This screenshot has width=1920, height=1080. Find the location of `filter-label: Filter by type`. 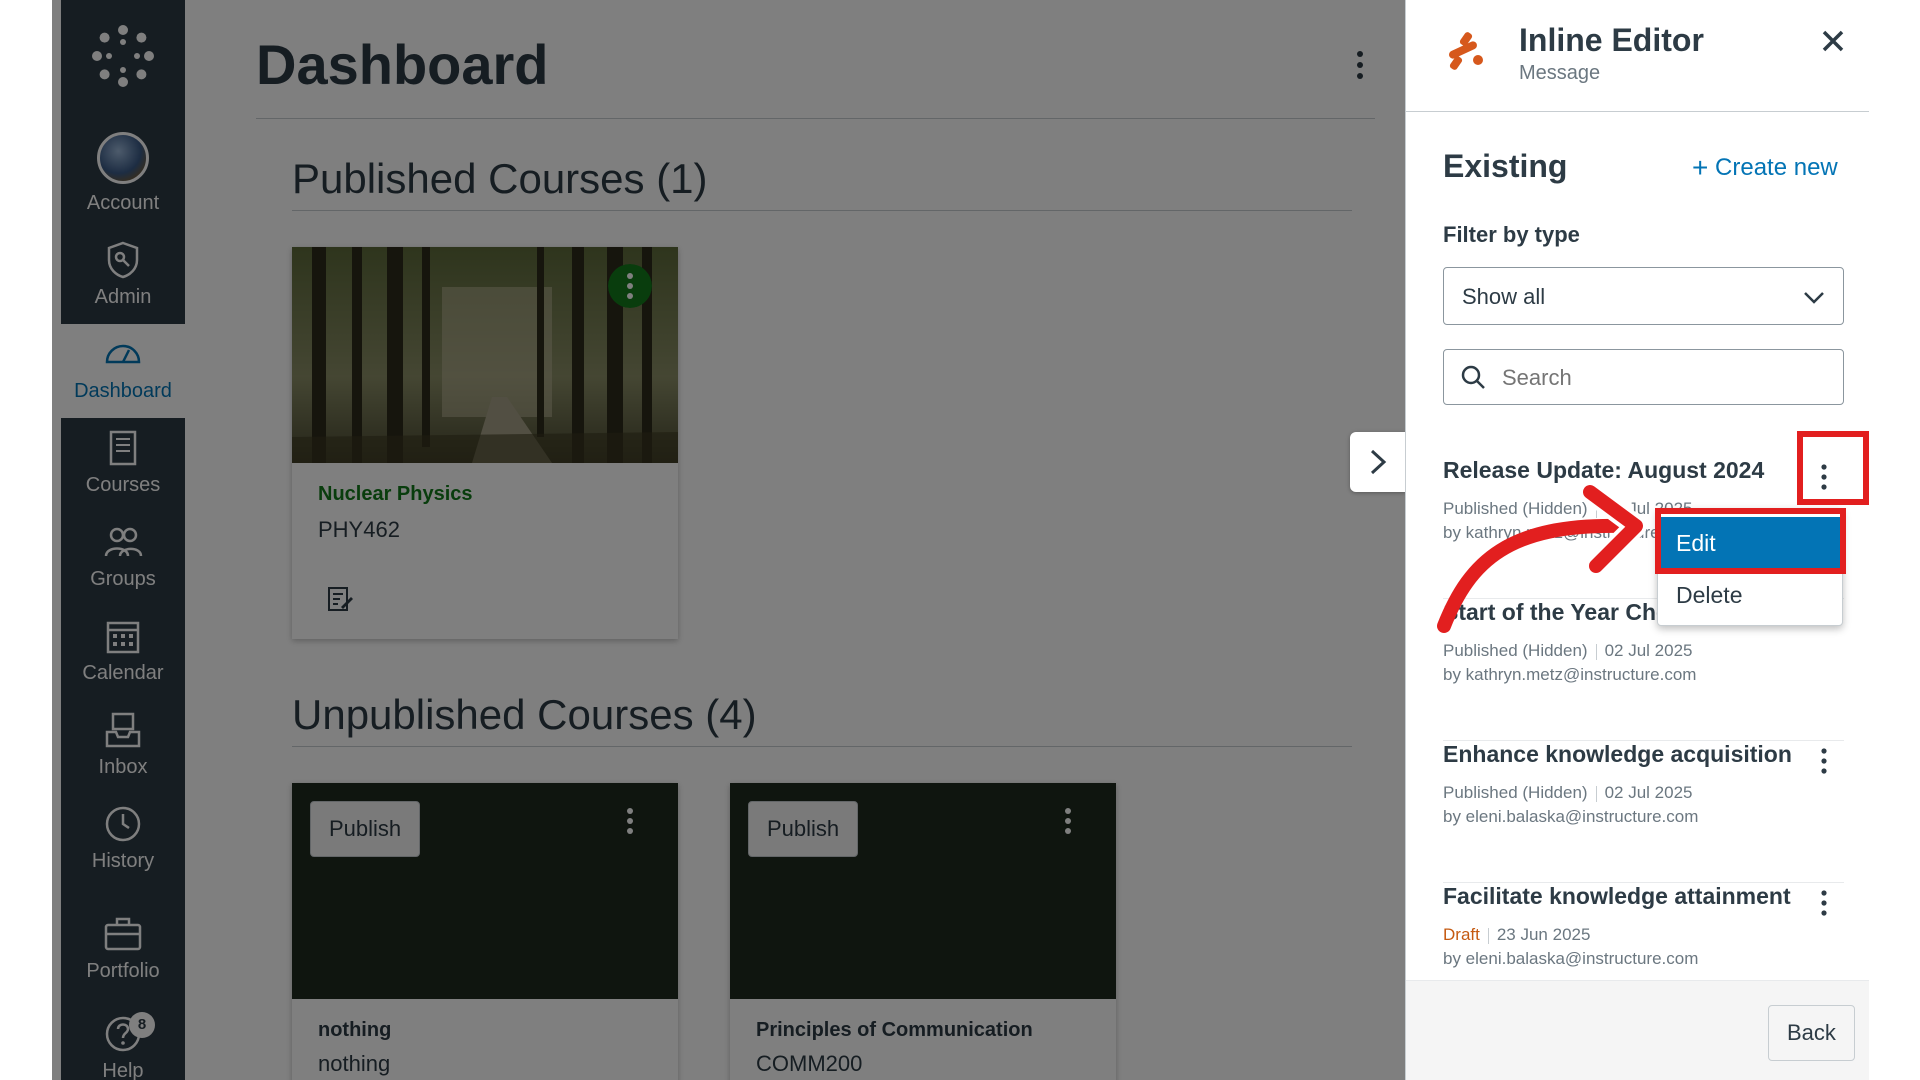

filter-label: Filter by type is located at coordinates (1511, 234).